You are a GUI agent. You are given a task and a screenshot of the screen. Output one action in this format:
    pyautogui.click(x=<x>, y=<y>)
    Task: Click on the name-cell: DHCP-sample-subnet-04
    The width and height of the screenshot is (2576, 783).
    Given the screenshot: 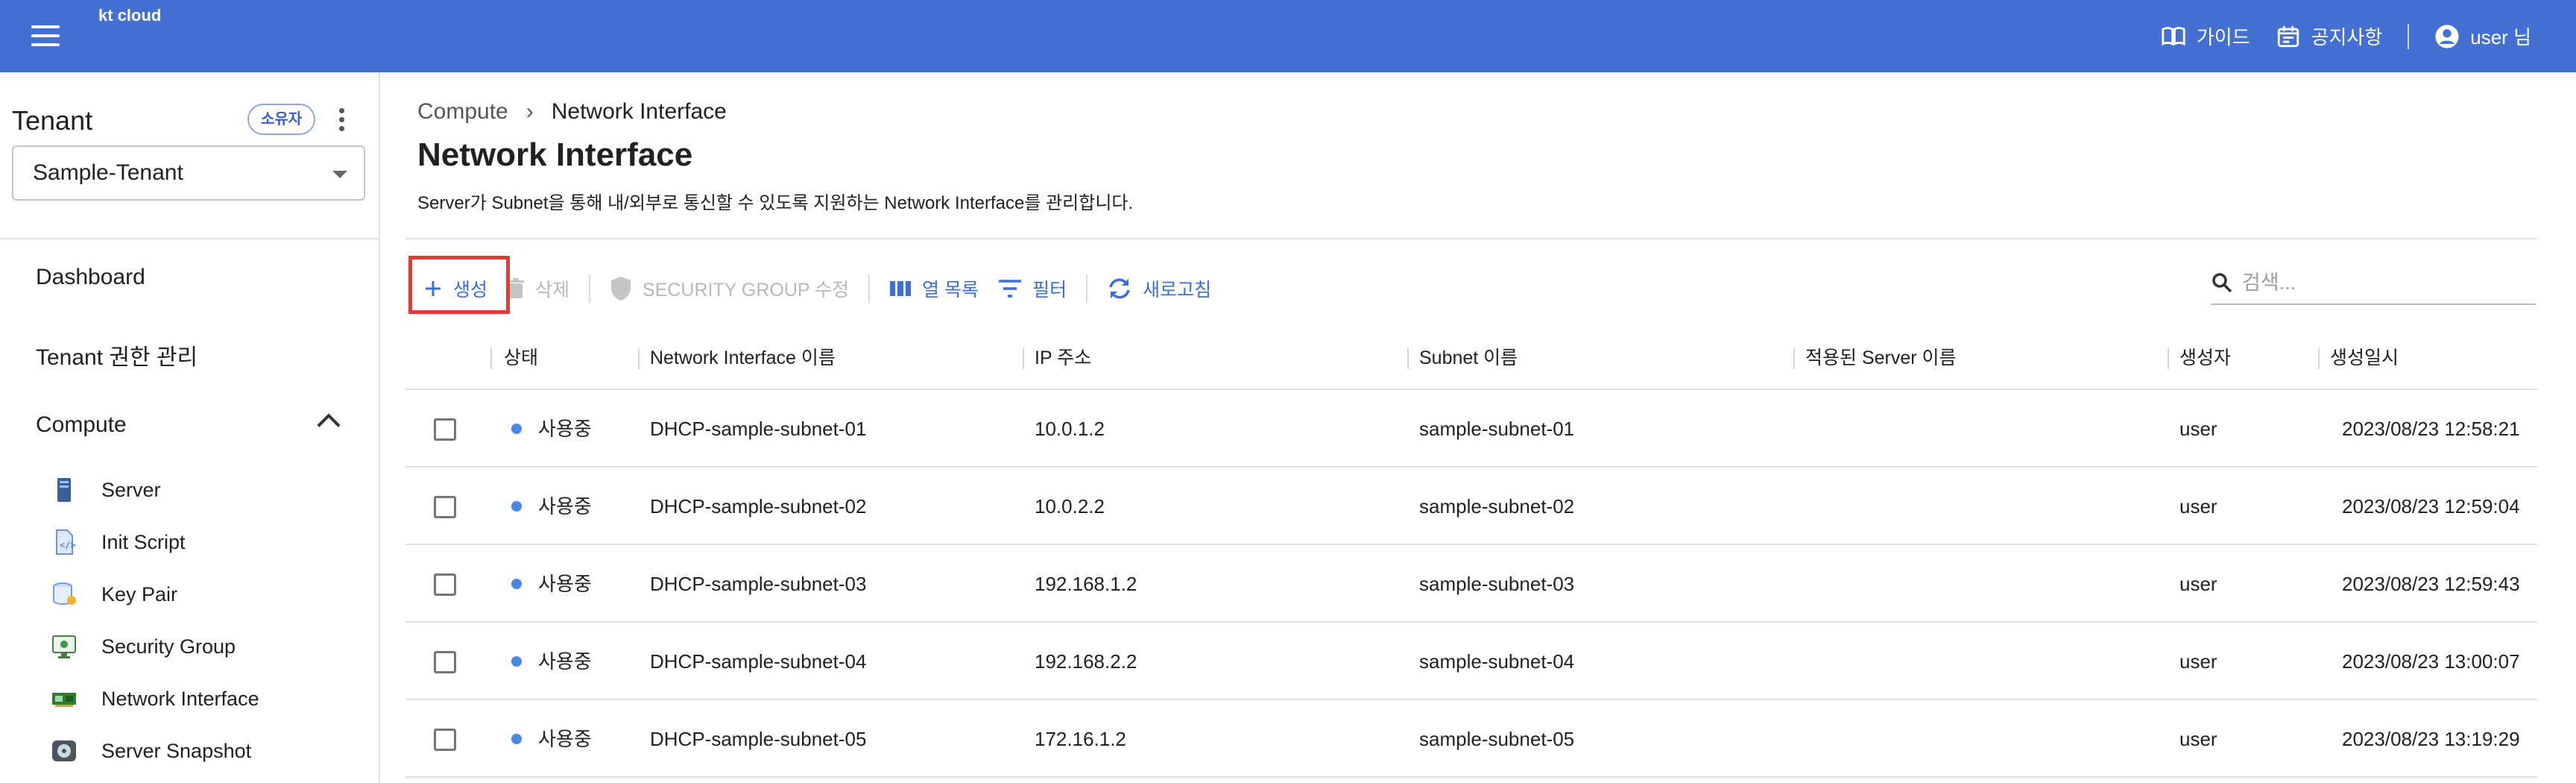 What is the action you would take?
    pyautogui.click(x=758, y=661)
    